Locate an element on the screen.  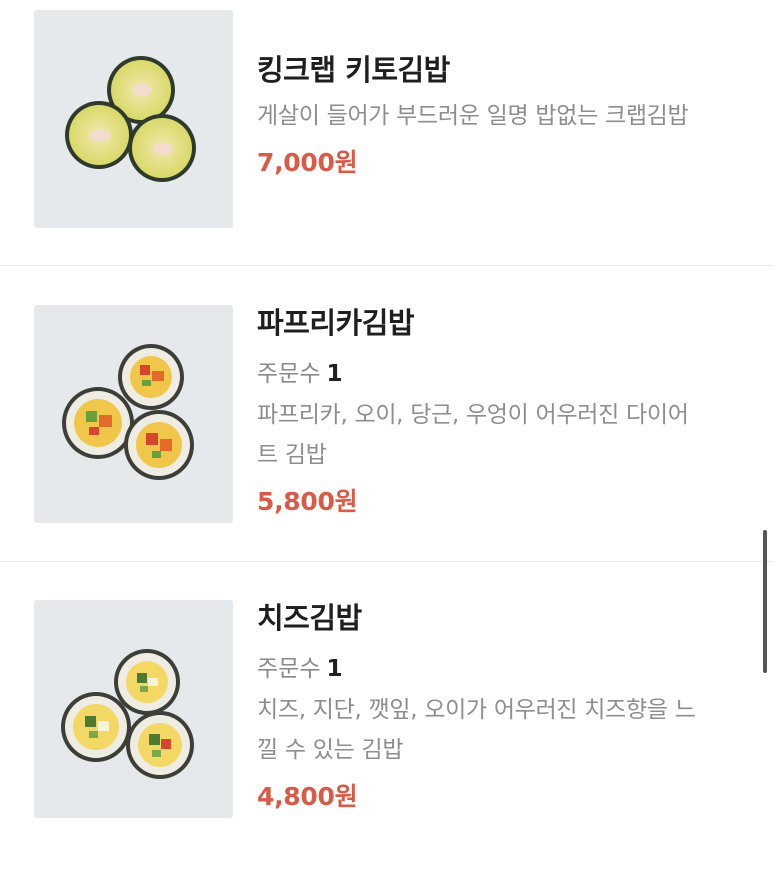
menu-item-description-line: 낄 수 있는 김밥 is located at coordinates (330, 750).